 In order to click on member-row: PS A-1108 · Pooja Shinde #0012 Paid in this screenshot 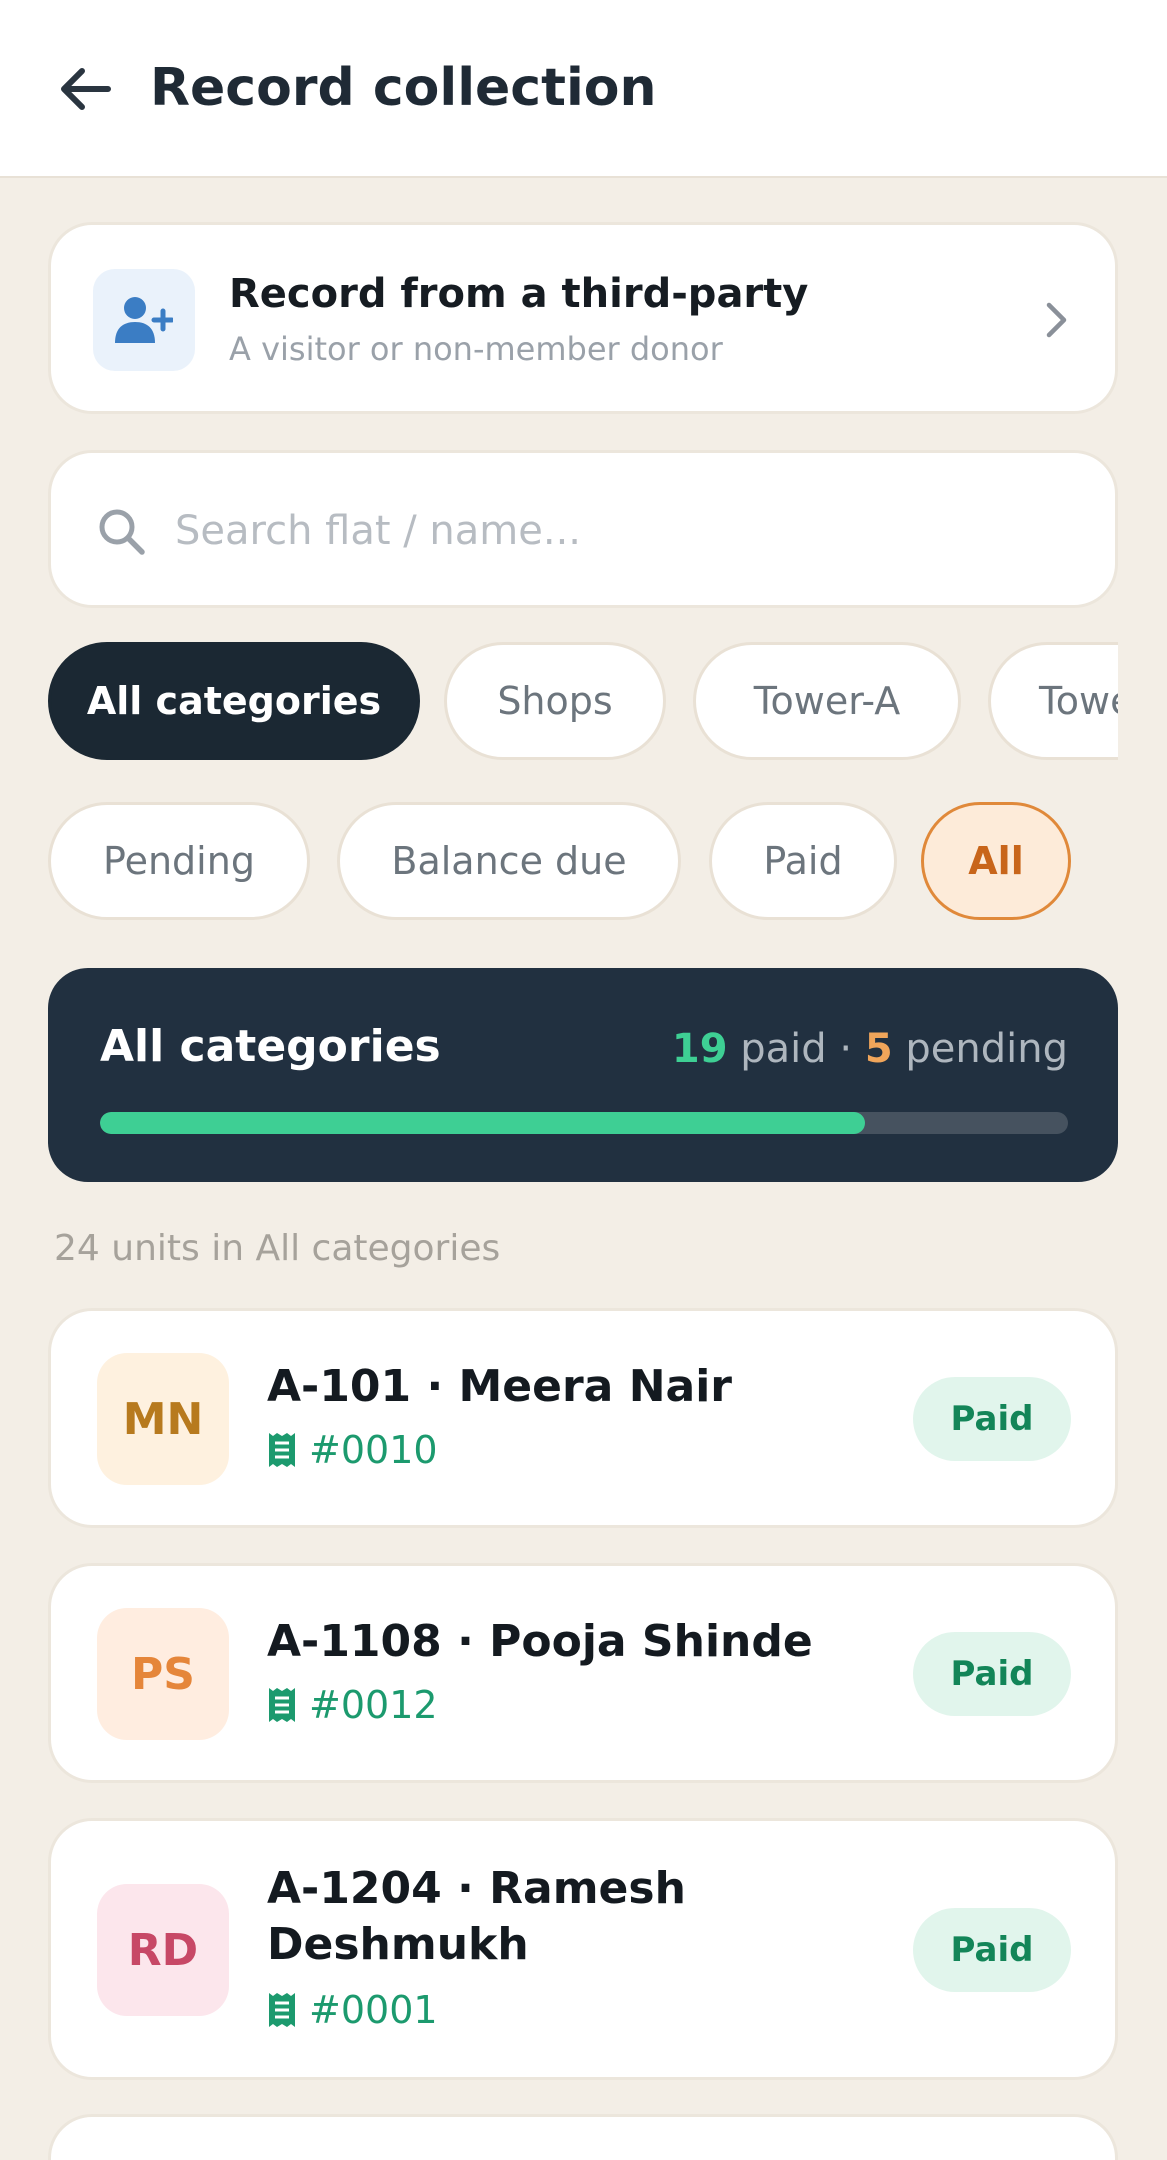, I will do `click(583, 1673)`.